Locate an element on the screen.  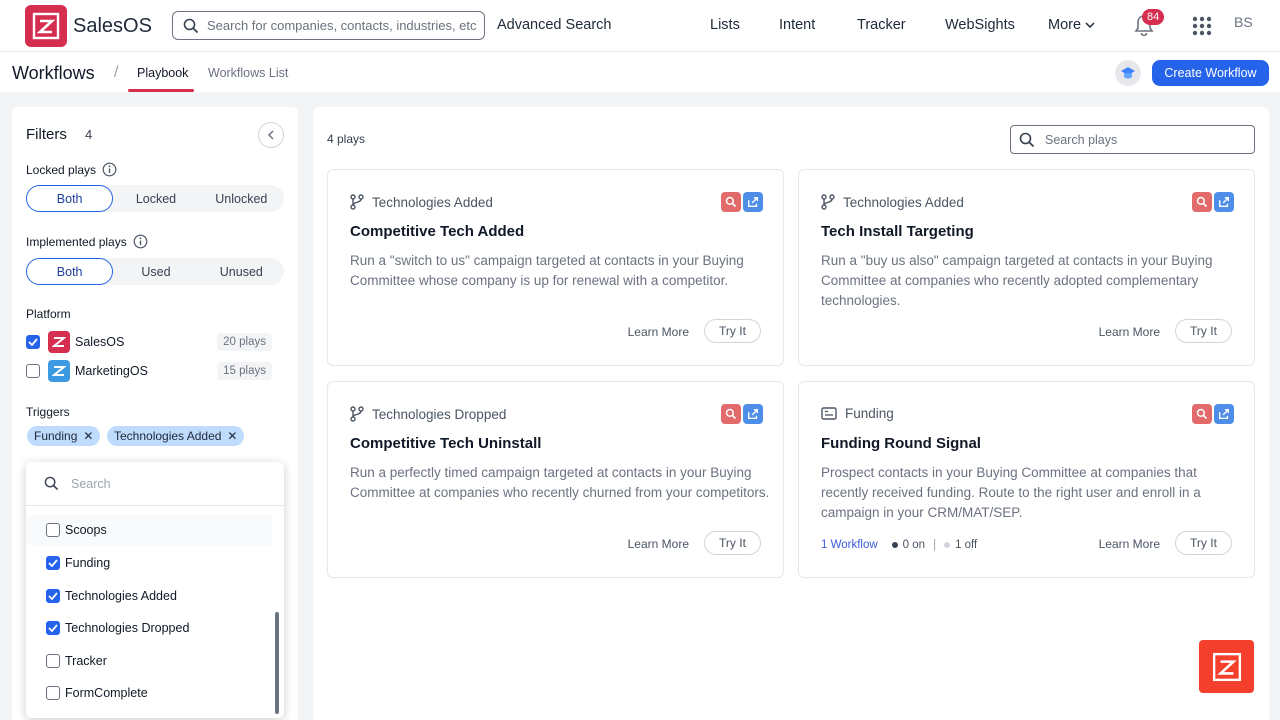
salesos-checkbox is located at coordinates (33, 342).